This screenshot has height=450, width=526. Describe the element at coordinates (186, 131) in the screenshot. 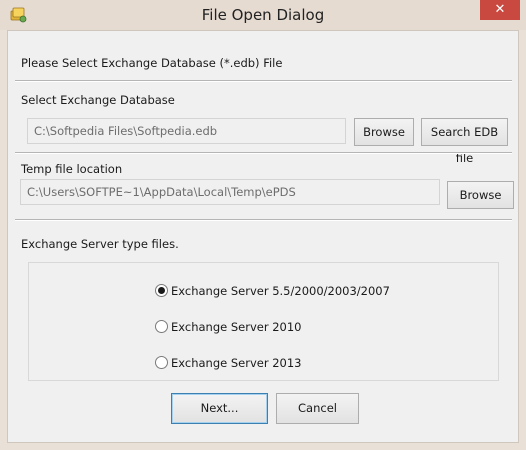

I see `database-path-field: C:\Softpedia Files\Softpedia.edb` at that location.